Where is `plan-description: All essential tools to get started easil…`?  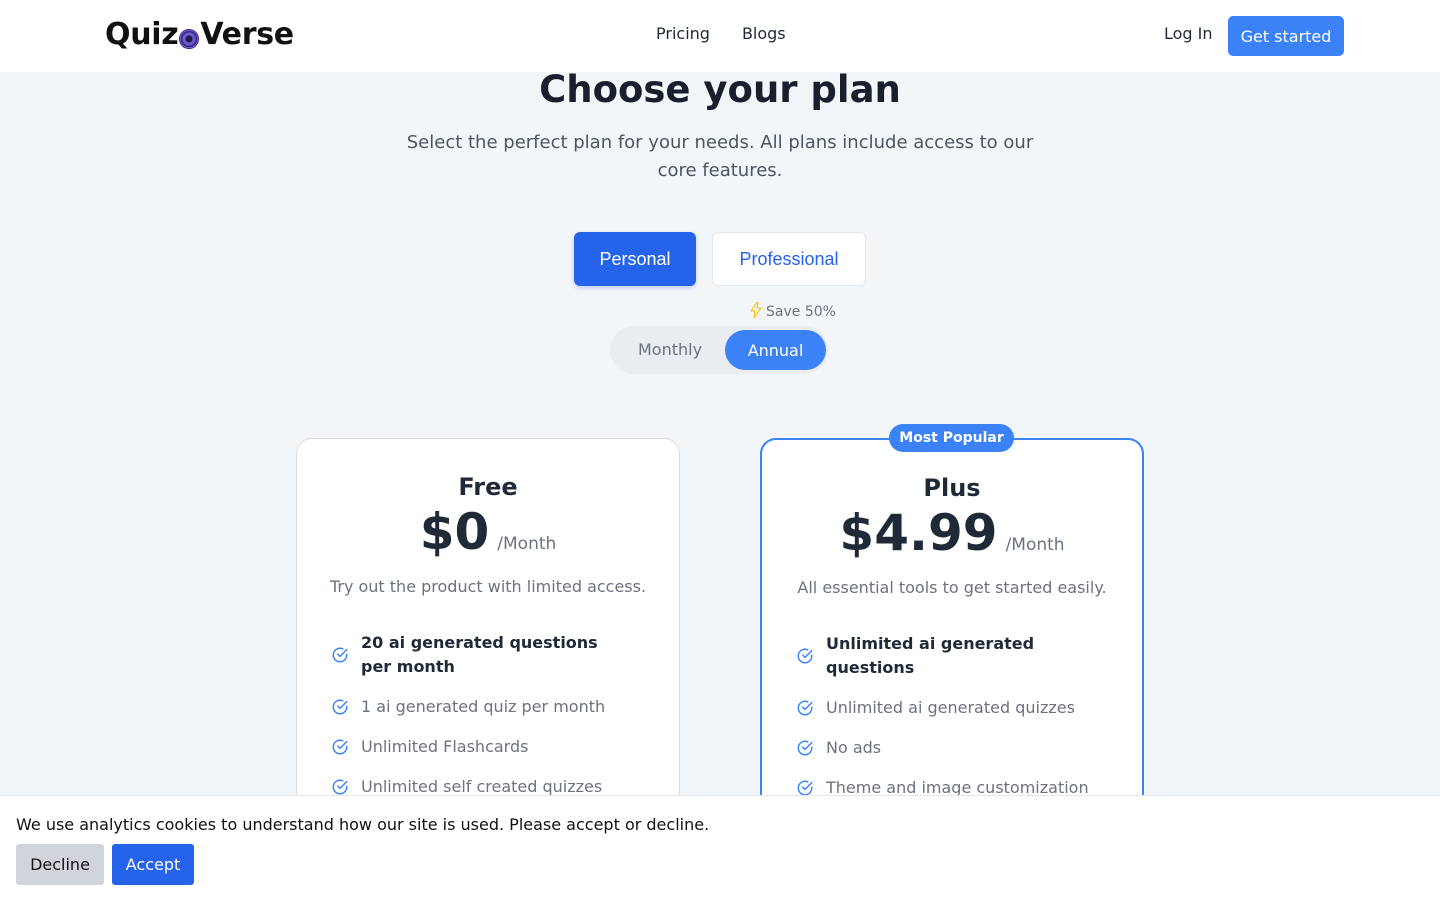
plan-description: All essential tools to get started easil… is located at coordinates (952, 587).